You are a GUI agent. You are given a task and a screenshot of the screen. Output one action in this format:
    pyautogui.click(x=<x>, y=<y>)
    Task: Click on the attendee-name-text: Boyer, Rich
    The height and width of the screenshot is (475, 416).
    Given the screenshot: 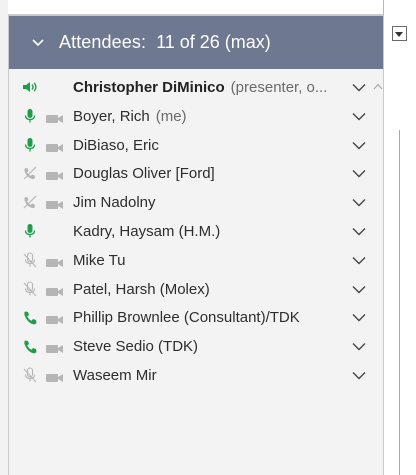 What is the action you would take?
    pyautogui.click(x=111, y=116)
    